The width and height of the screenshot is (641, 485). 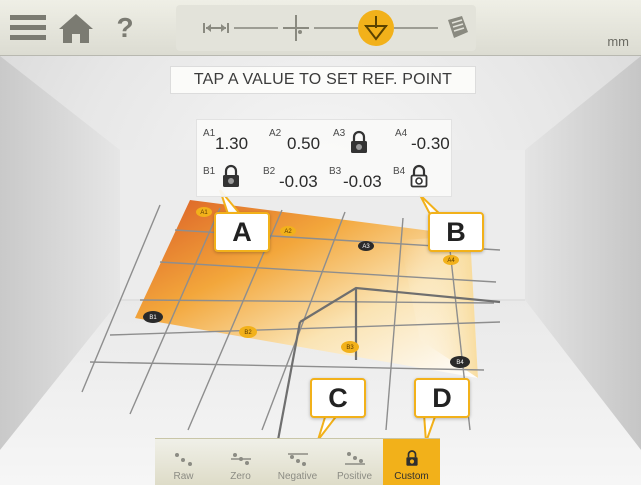 I want to click on menu-button, so click(x=28, y=28).